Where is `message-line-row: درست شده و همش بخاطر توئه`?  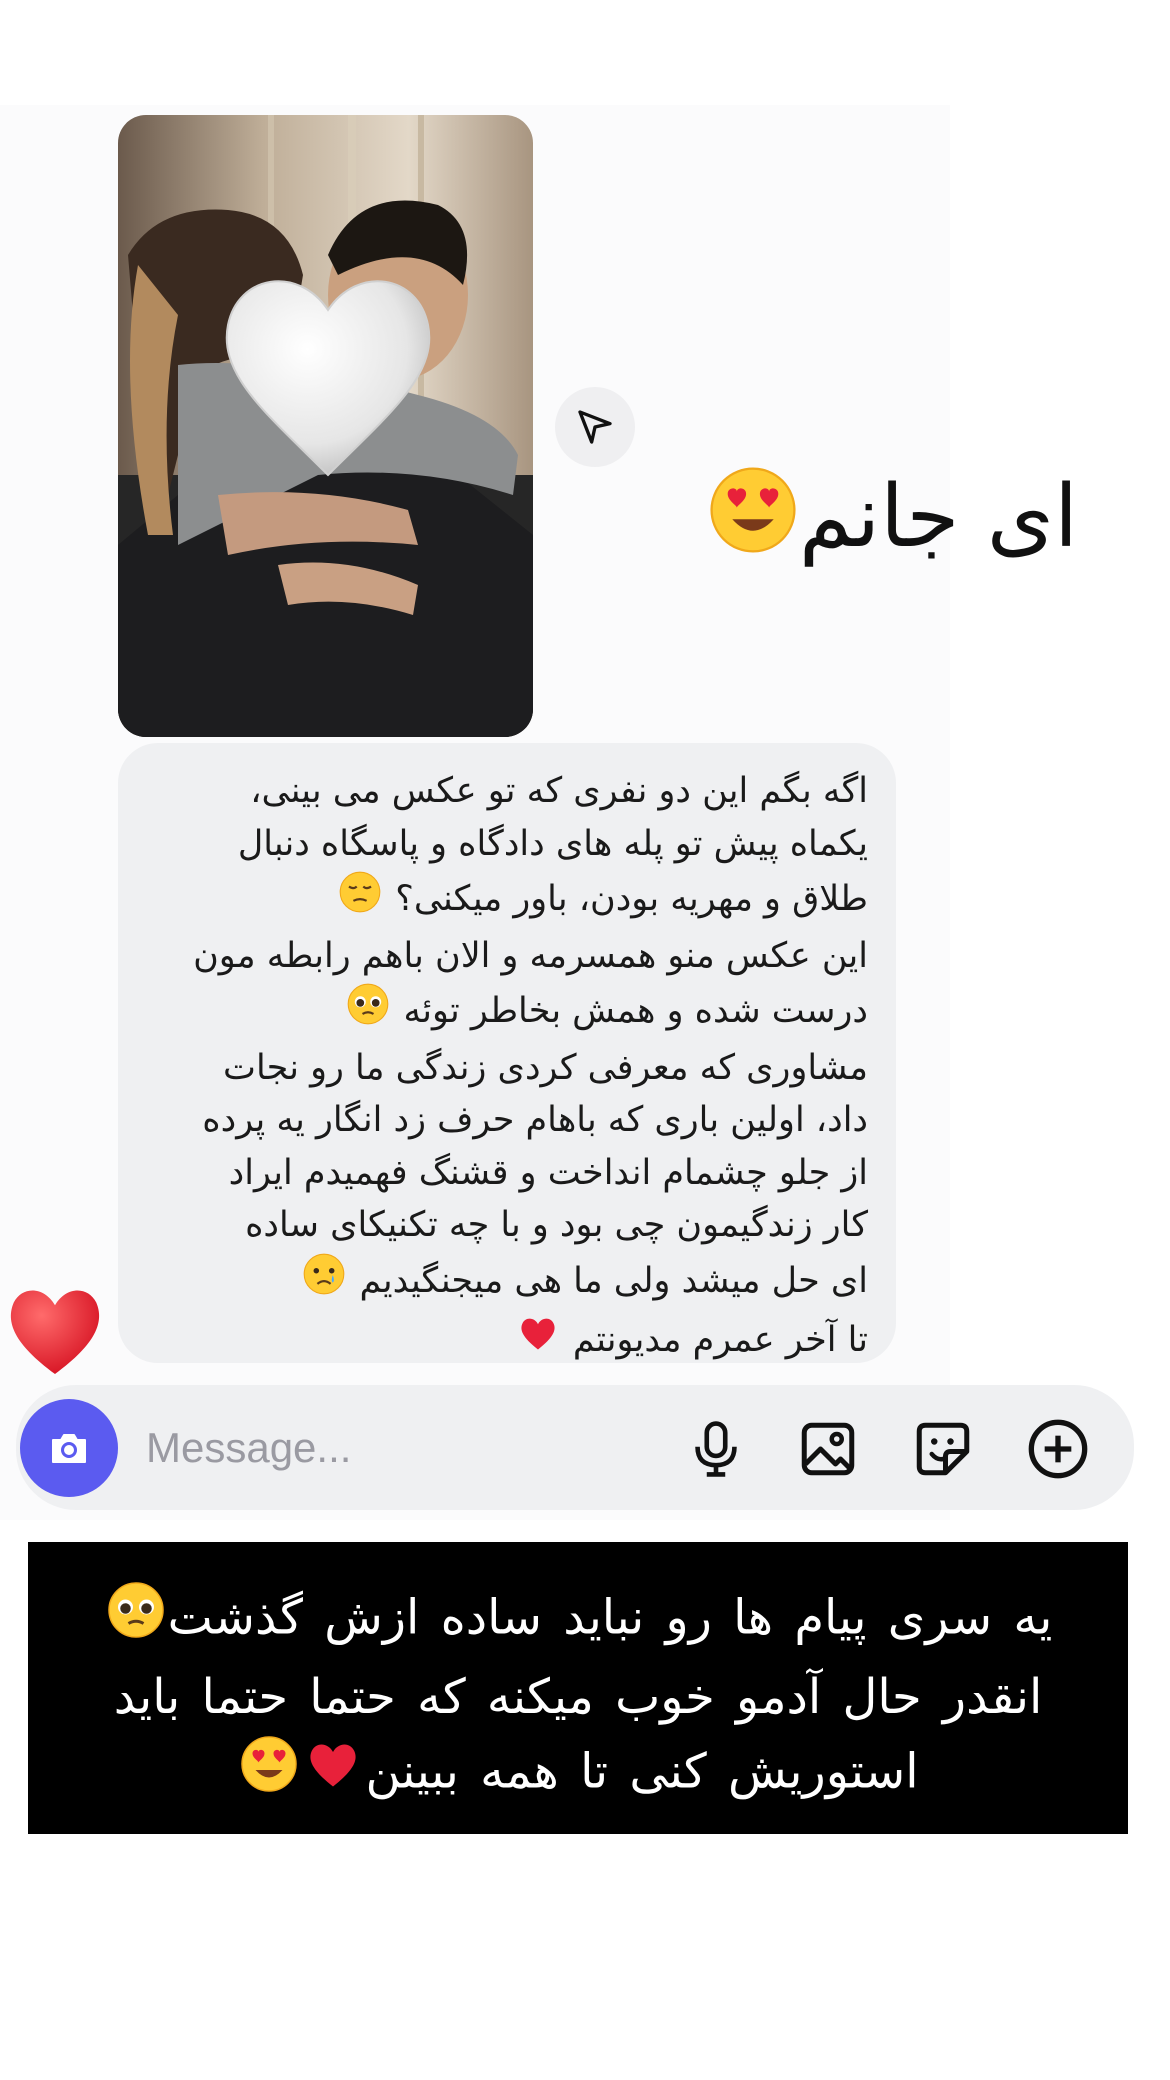 message-line-row: درست شده و همش بخاطر توئه is located at coordinates (508, 1012).